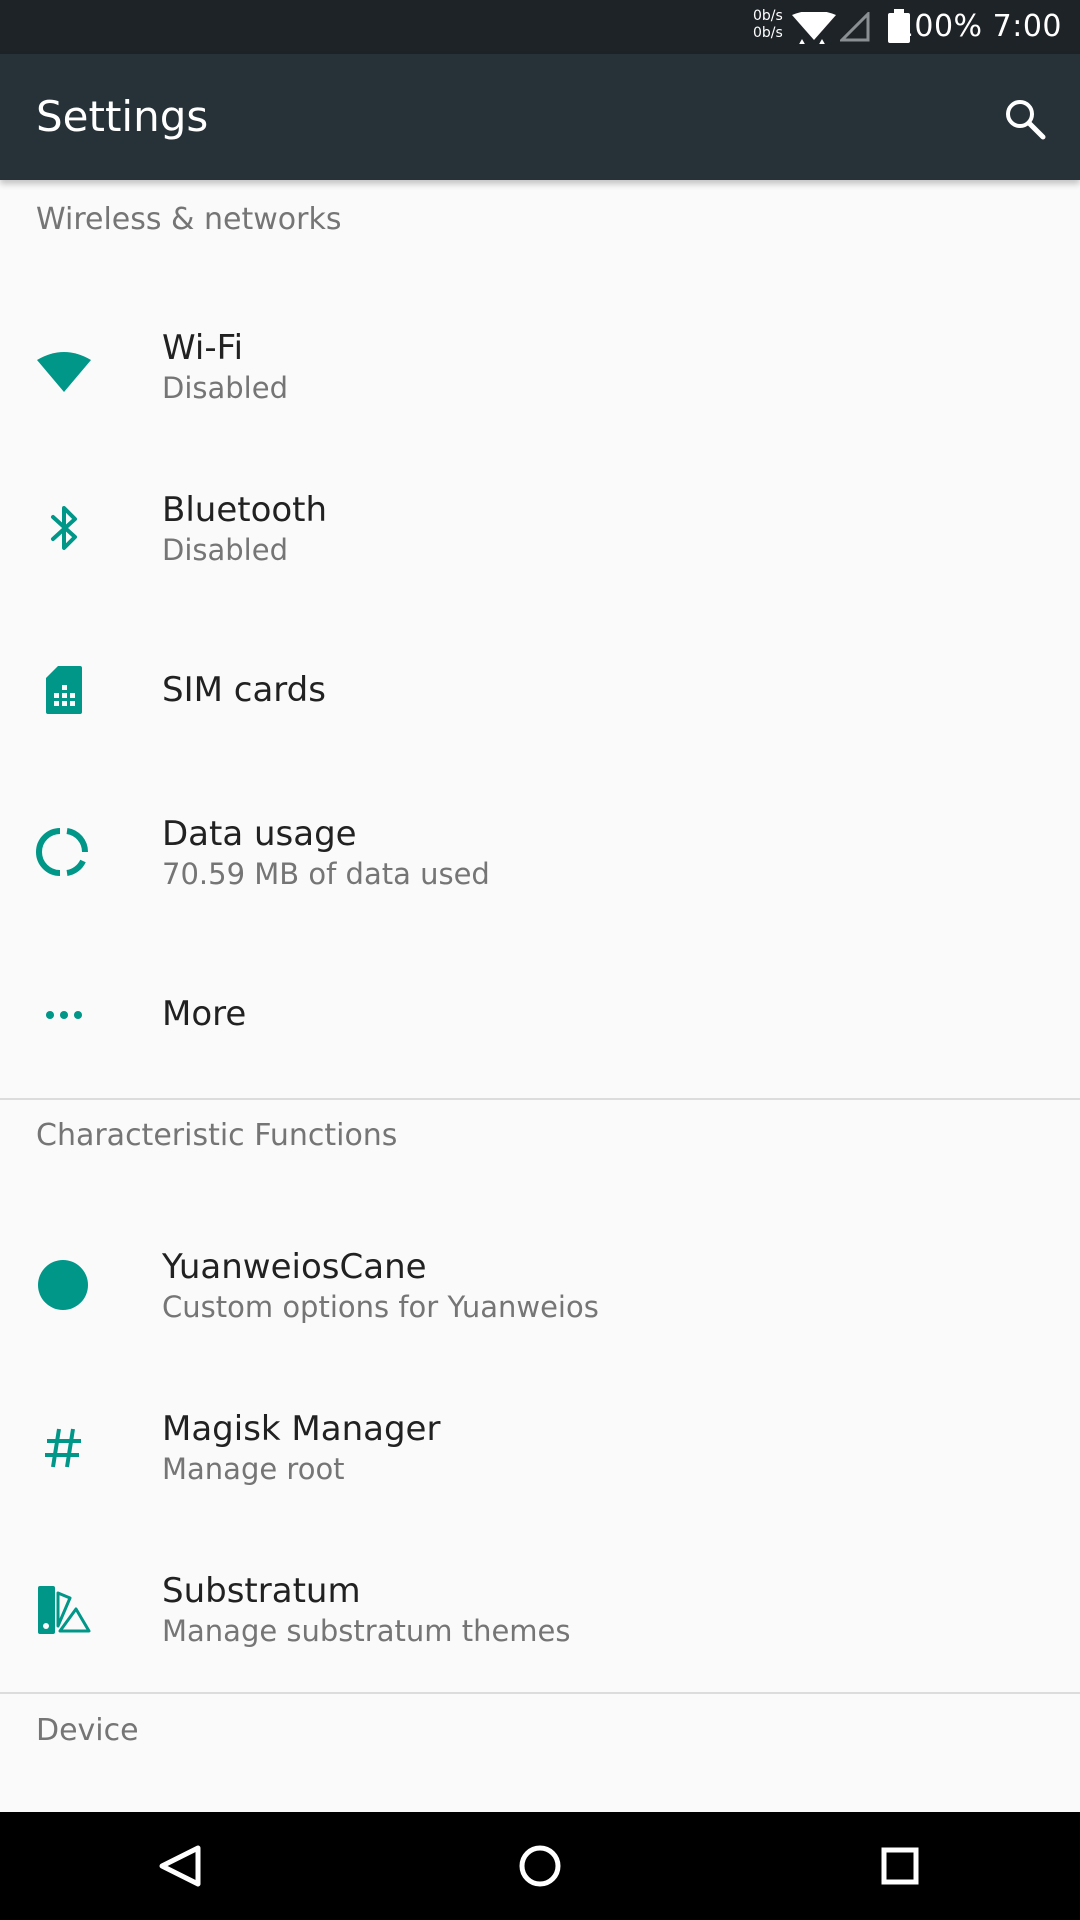  What do you see at coordinates (64, 1285) in the screenshot?
I see `circle-icon` at bounding box center [64, 1285].